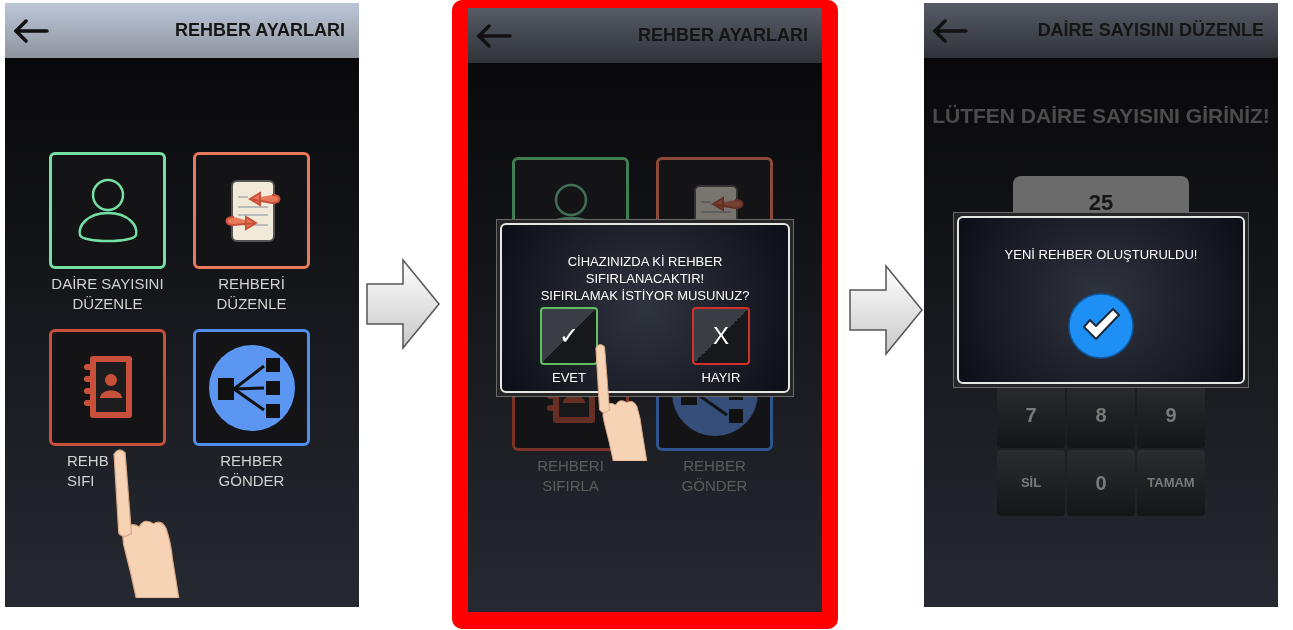 The width and height of the screenshot is (1293, 630). I want to click on dialog-message: YENİ REHBER OLUŞTURULDU!, so click(1101, 254).